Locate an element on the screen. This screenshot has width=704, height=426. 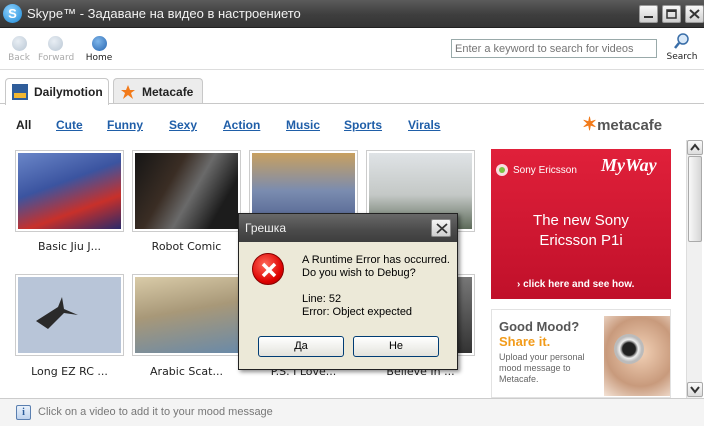
search-input is located at coordinates (554, 48).